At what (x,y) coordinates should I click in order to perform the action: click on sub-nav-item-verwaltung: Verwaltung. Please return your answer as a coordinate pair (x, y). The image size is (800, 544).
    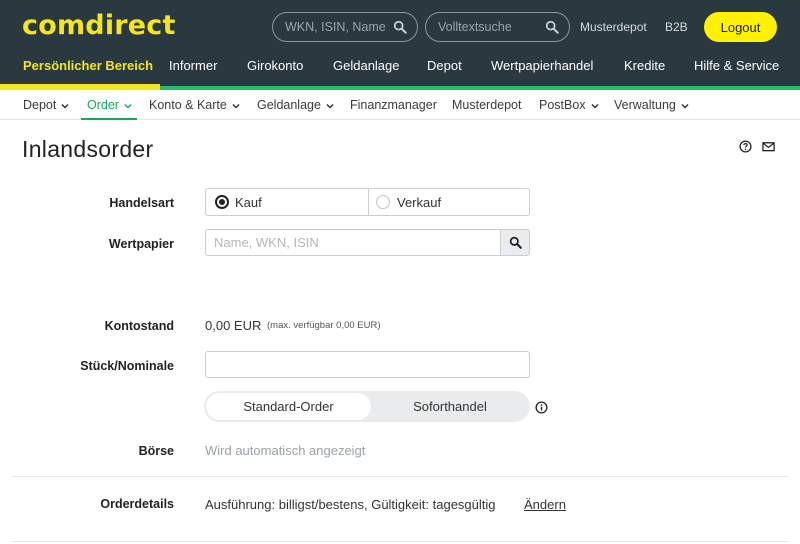
    Looking at the image, I should click on (652, 105).